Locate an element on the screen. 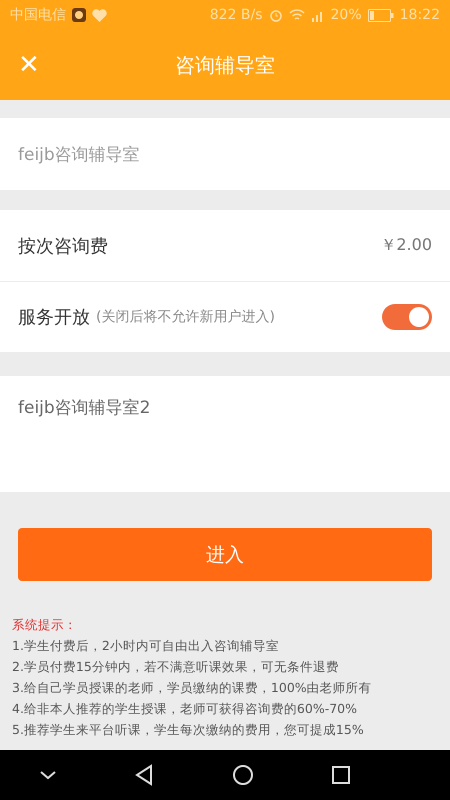 This screenshot has height=800, width=450. alarm-icon is located at coordinates (275, 15).